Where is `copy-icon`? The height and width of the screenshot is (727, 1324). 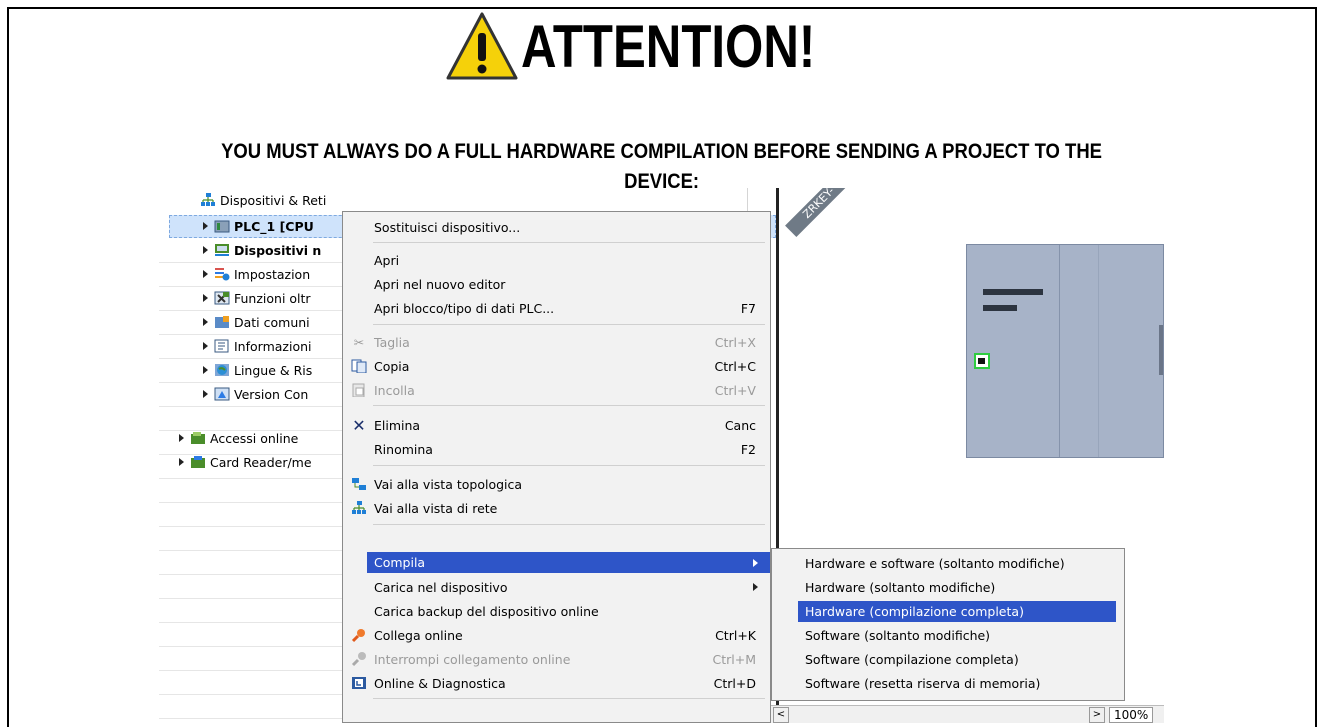
copy-icon is located at coordinates (359, 366).